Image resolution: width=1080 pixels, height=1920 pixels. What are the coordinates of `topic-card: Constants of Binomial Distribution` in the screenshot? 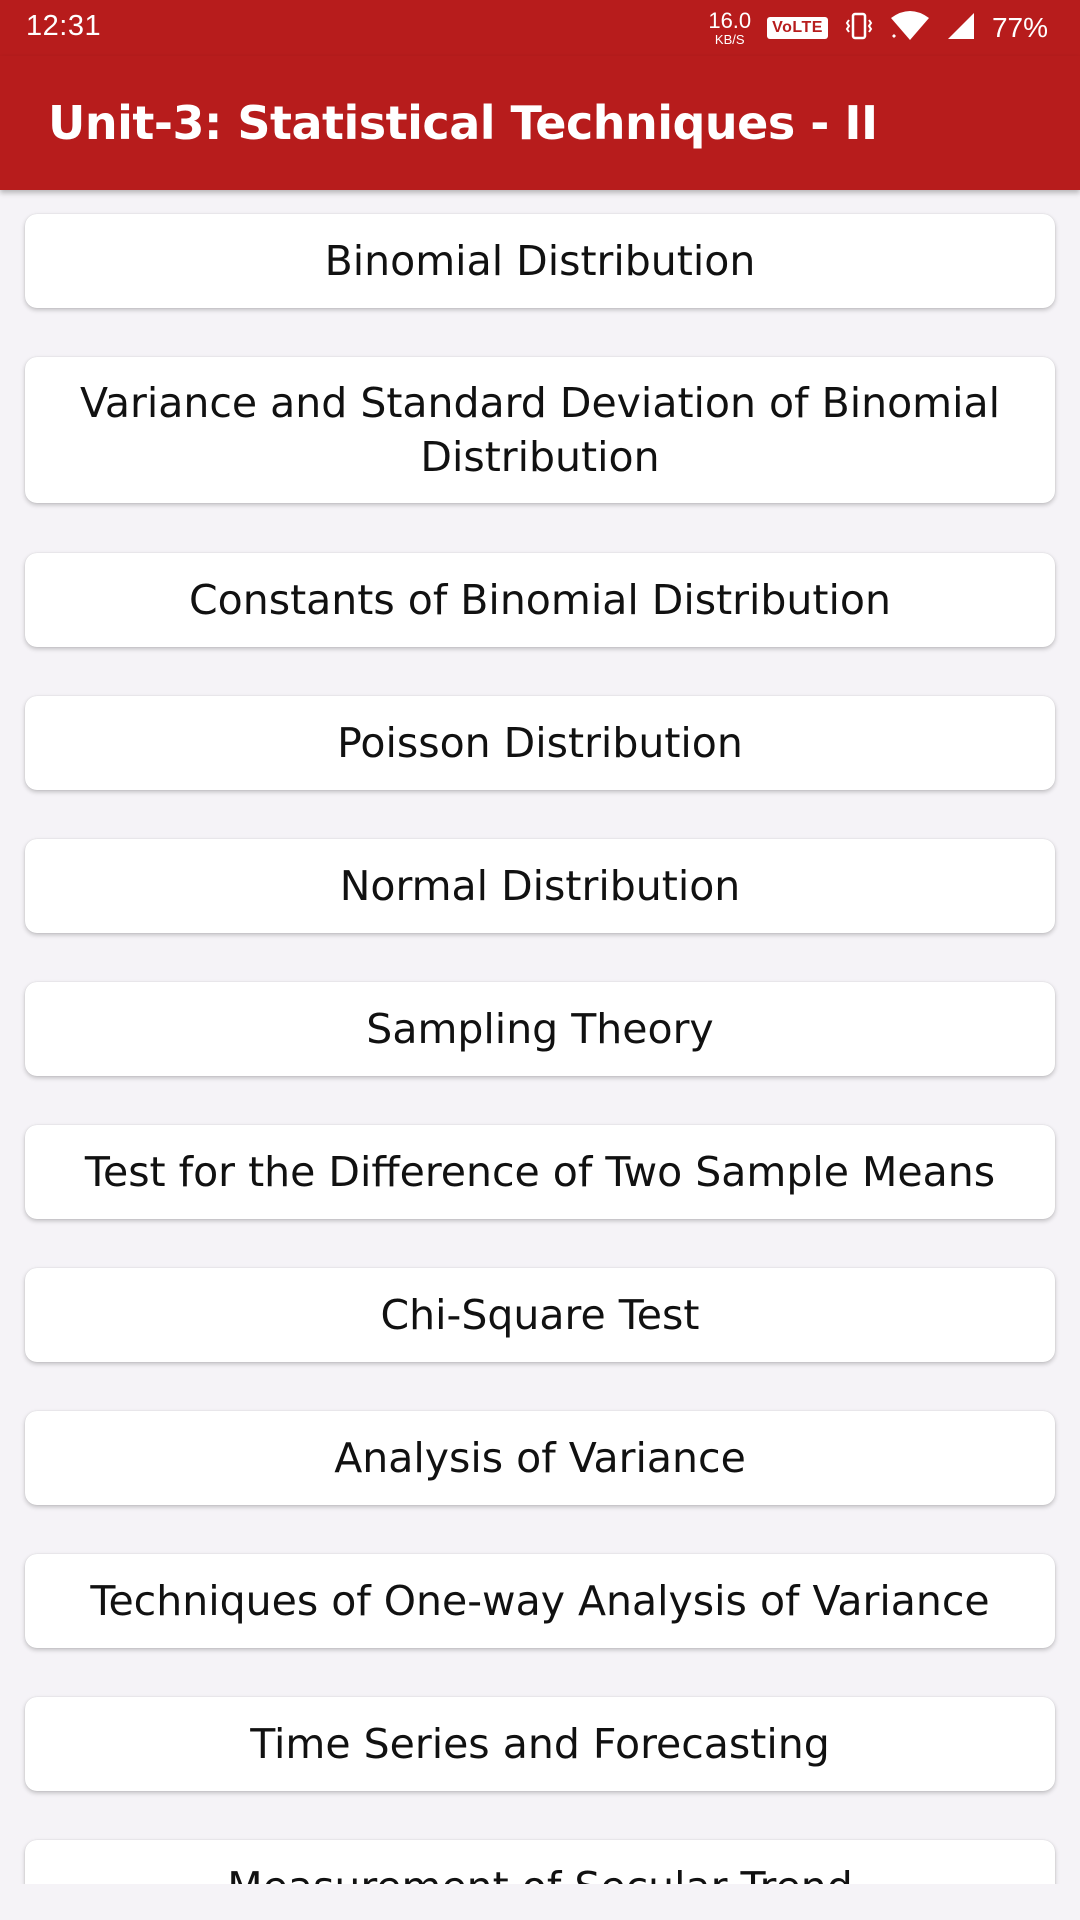 It's located at (540, 600).